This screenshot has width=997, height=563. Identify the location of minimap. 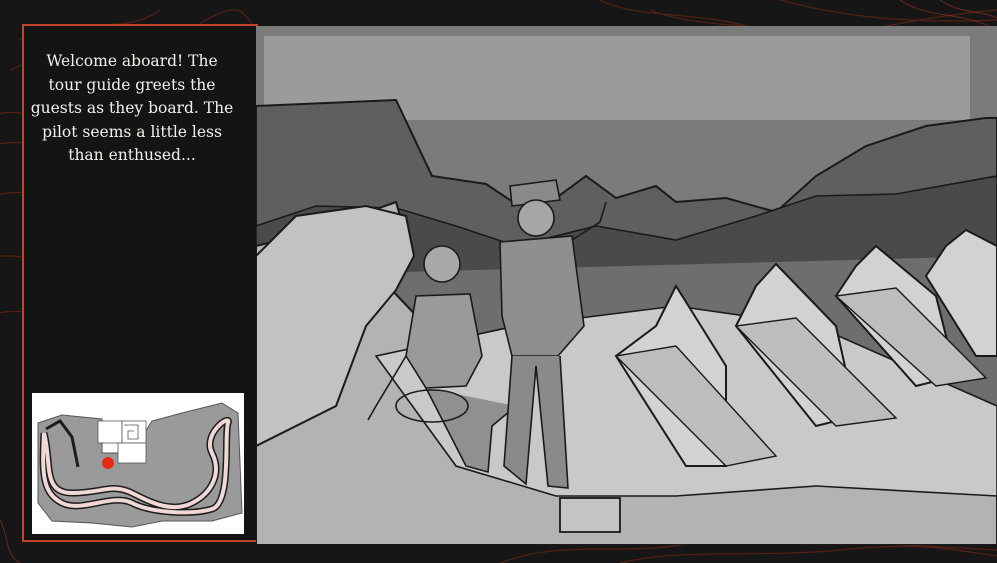
(138, 463).